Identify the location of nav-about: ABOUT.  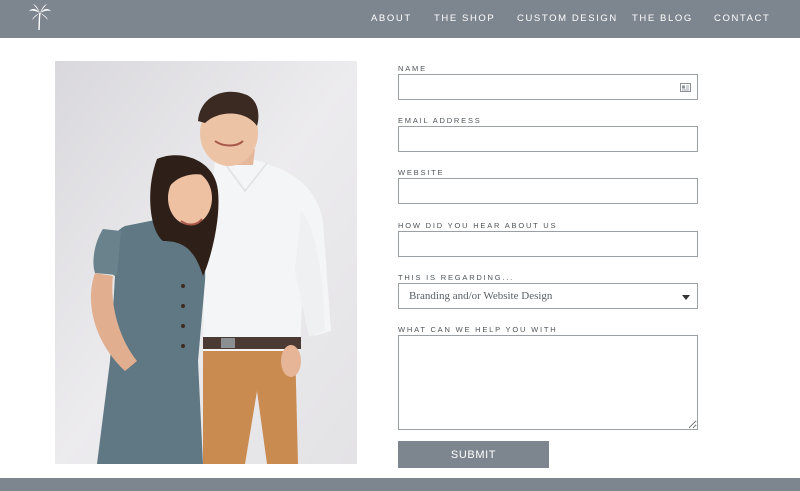
(391, 18).